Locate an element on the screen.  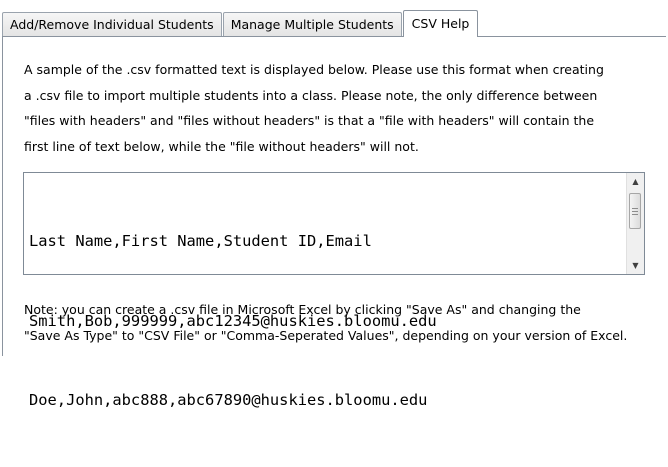
vertical-scrollbar: ▲ ▼ is located at coordinates (635, 223).